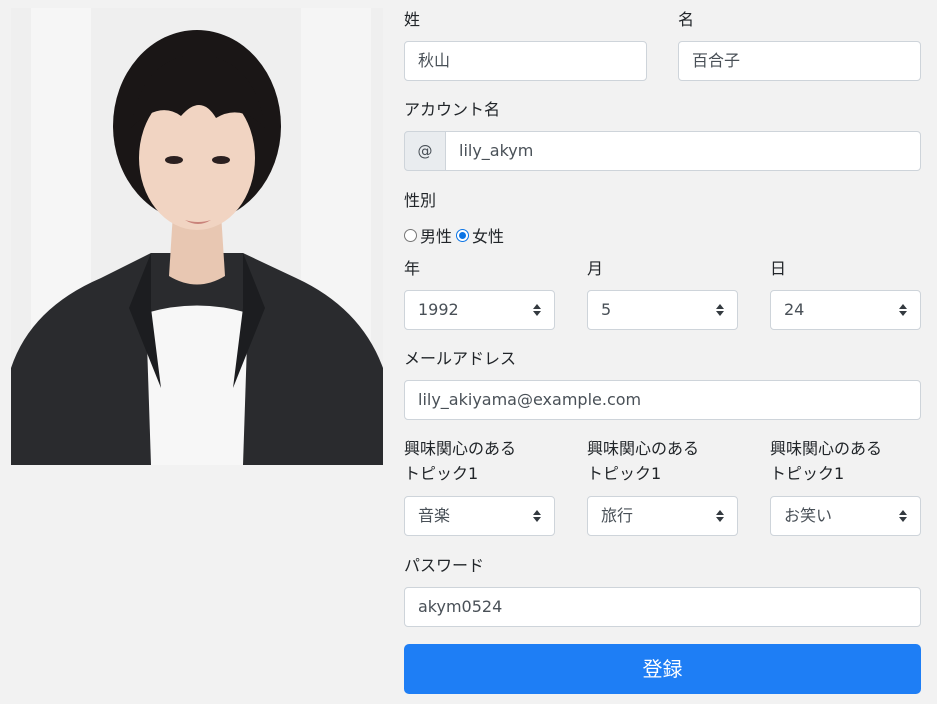  I want to click on year-select-value: 1992, so click(438, 309).